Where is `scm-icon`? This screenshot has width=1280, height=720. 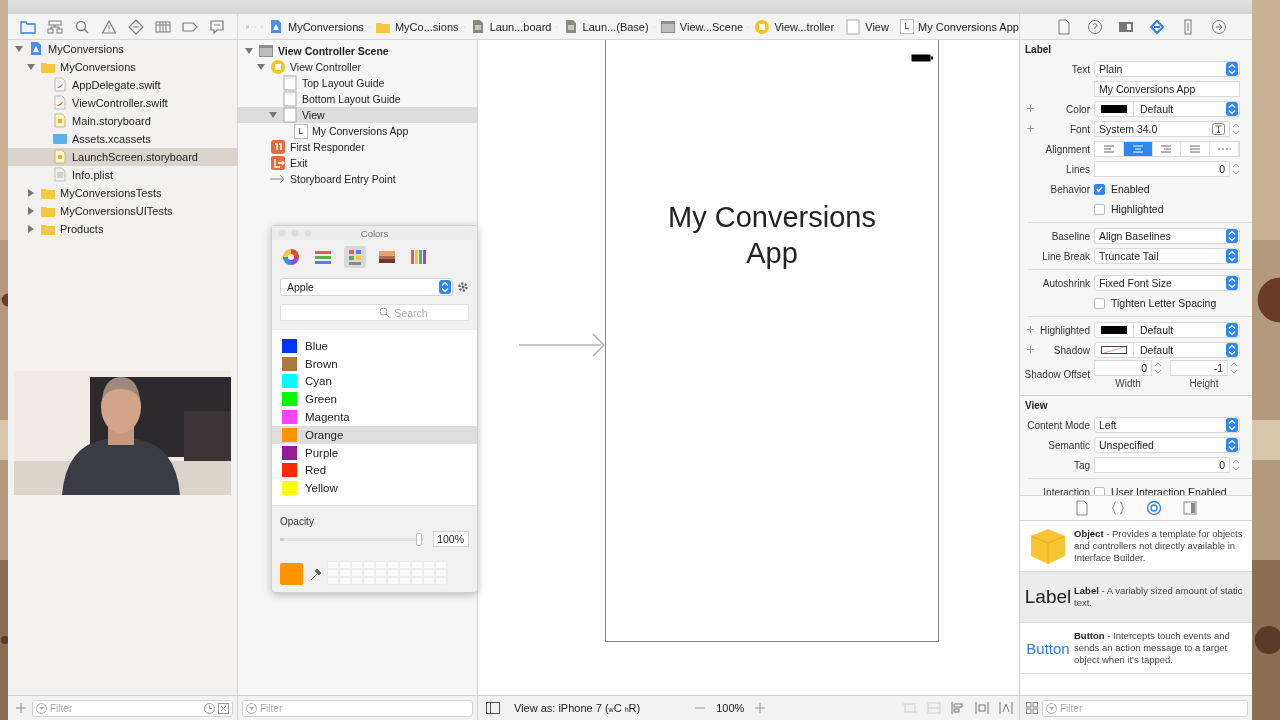 scm-icon is located at coordinates (223, 708).